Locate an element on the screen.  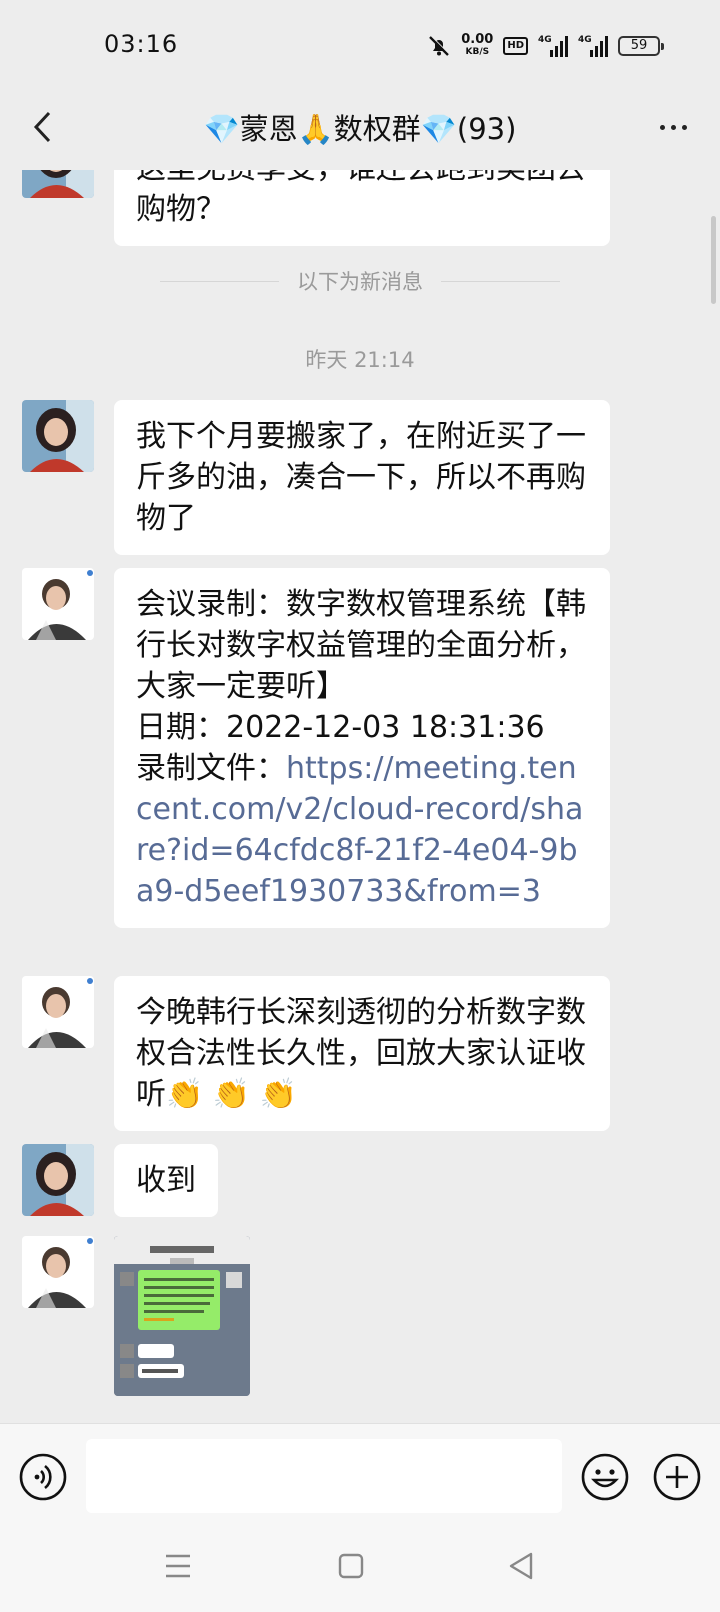
square-icon is located at coordinates (351, 1566).